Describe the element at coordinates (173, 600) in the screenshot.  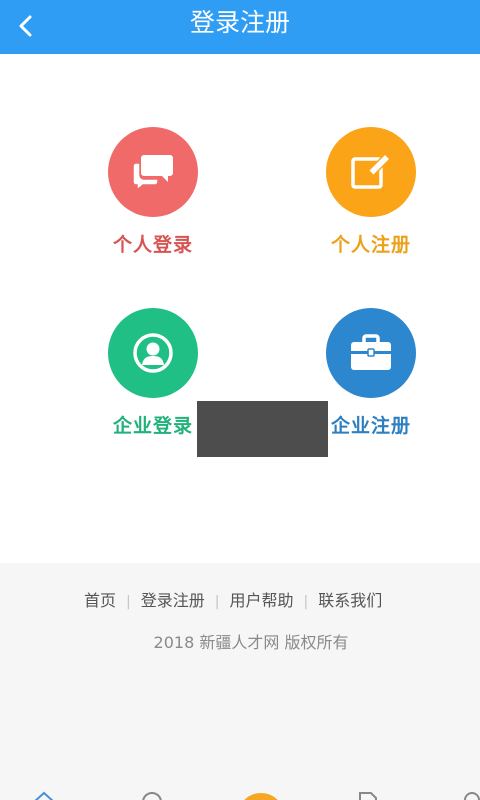
I see `footer-link-login-register: 登录注册` at that location.